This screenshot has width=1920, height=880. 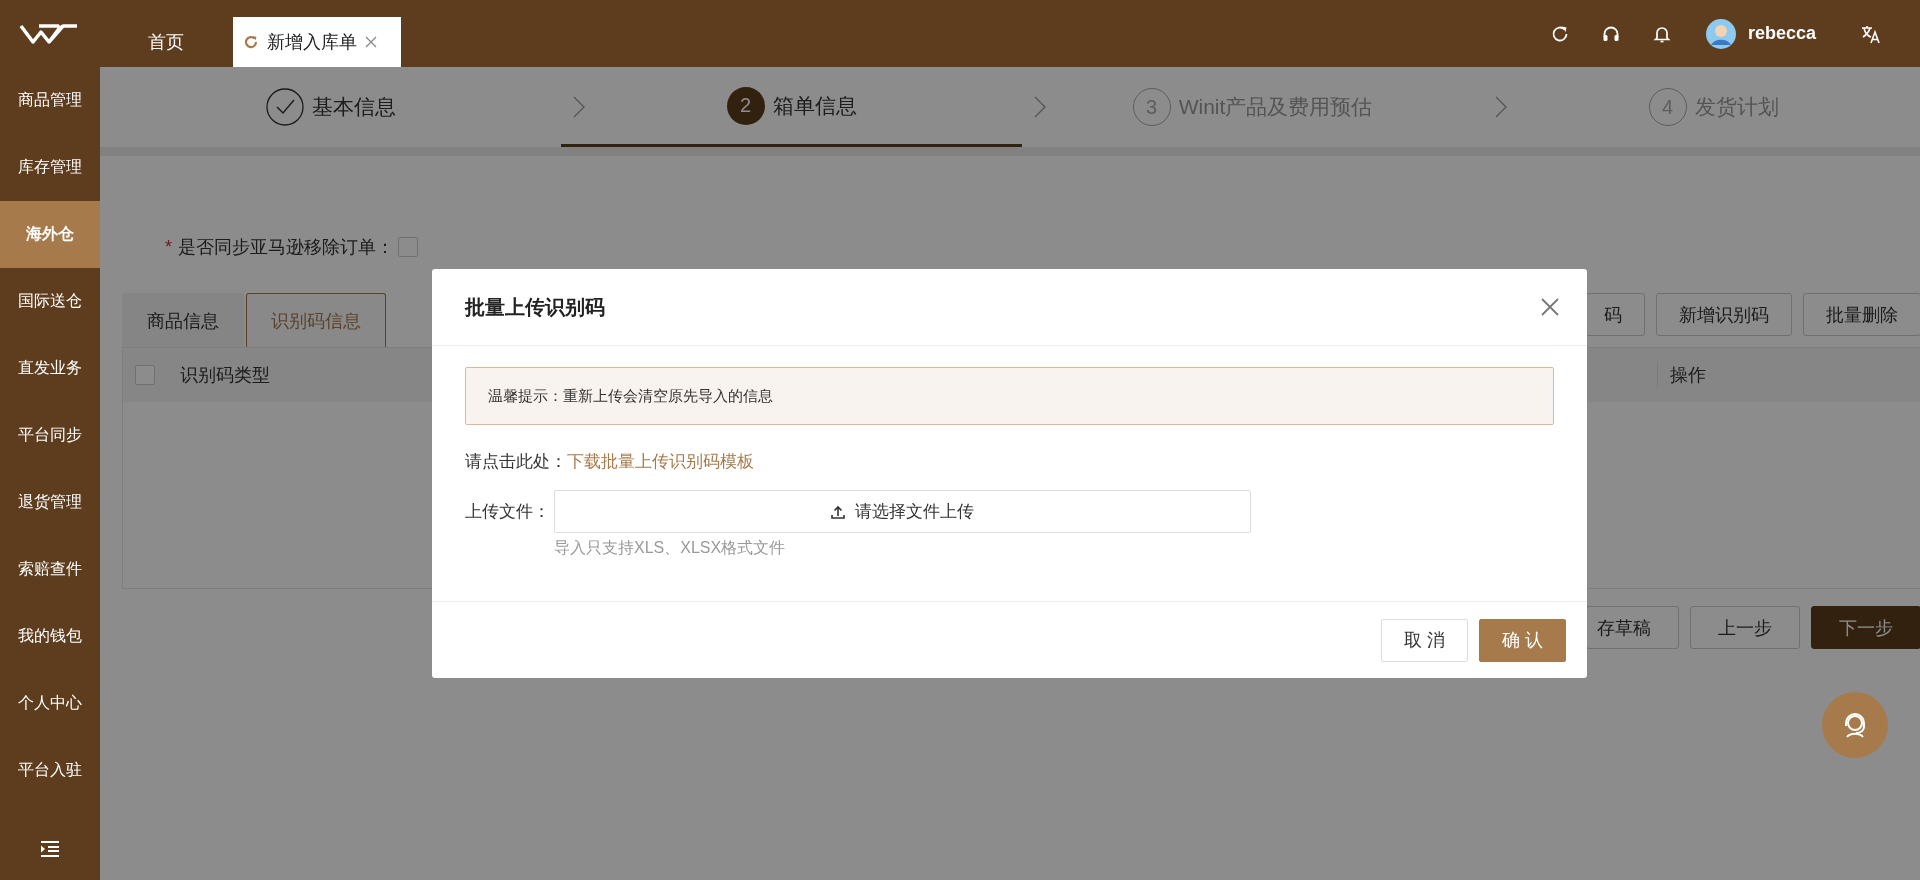 I want to click on sidebar-item: 国际送仓, so click(x=50, y=301).